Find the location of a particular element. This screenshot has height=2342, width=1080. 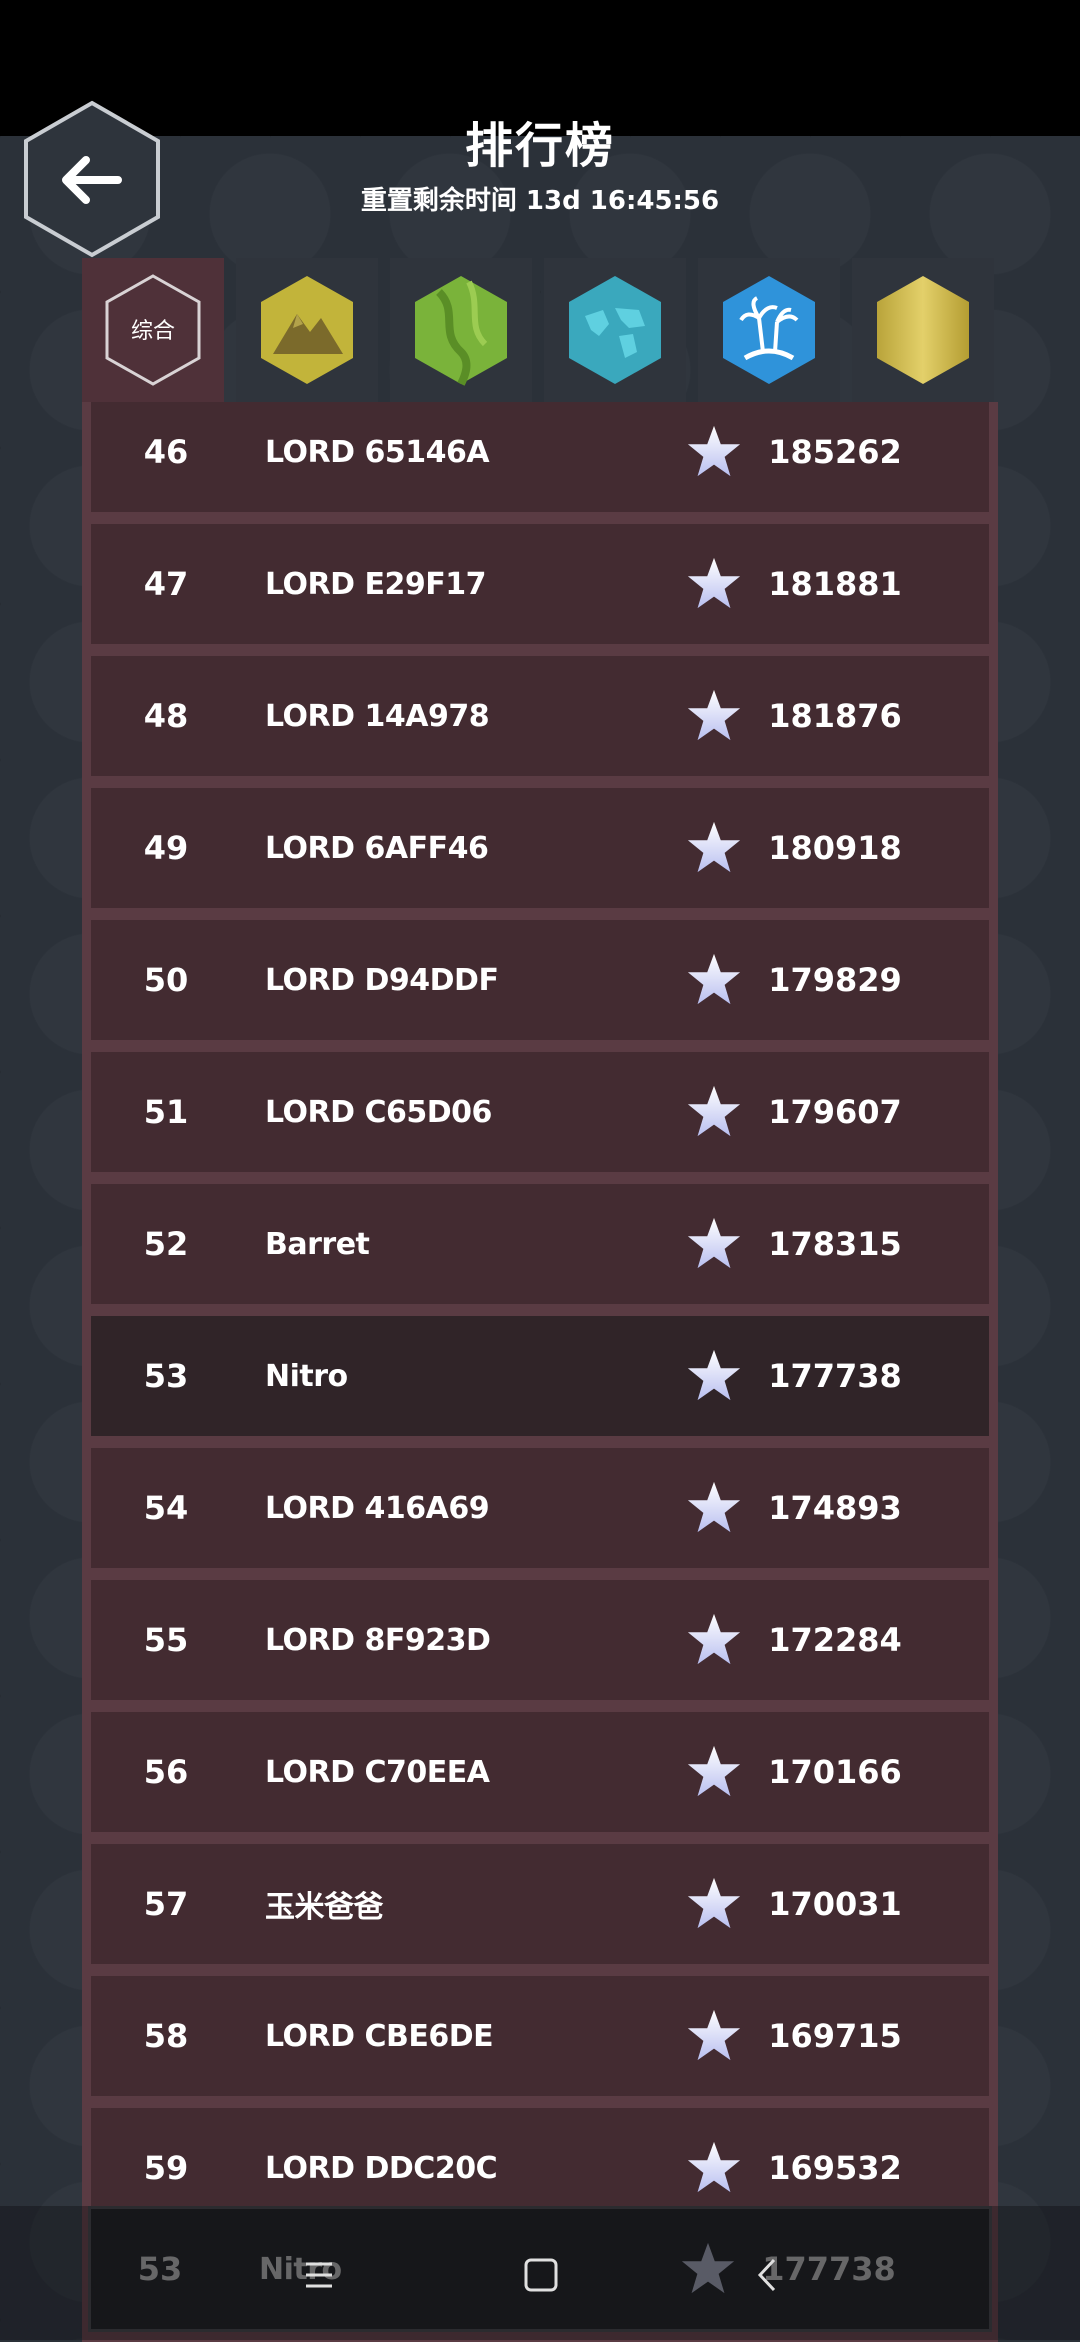

row-score: 179829 is located at coordinates (835, 980).